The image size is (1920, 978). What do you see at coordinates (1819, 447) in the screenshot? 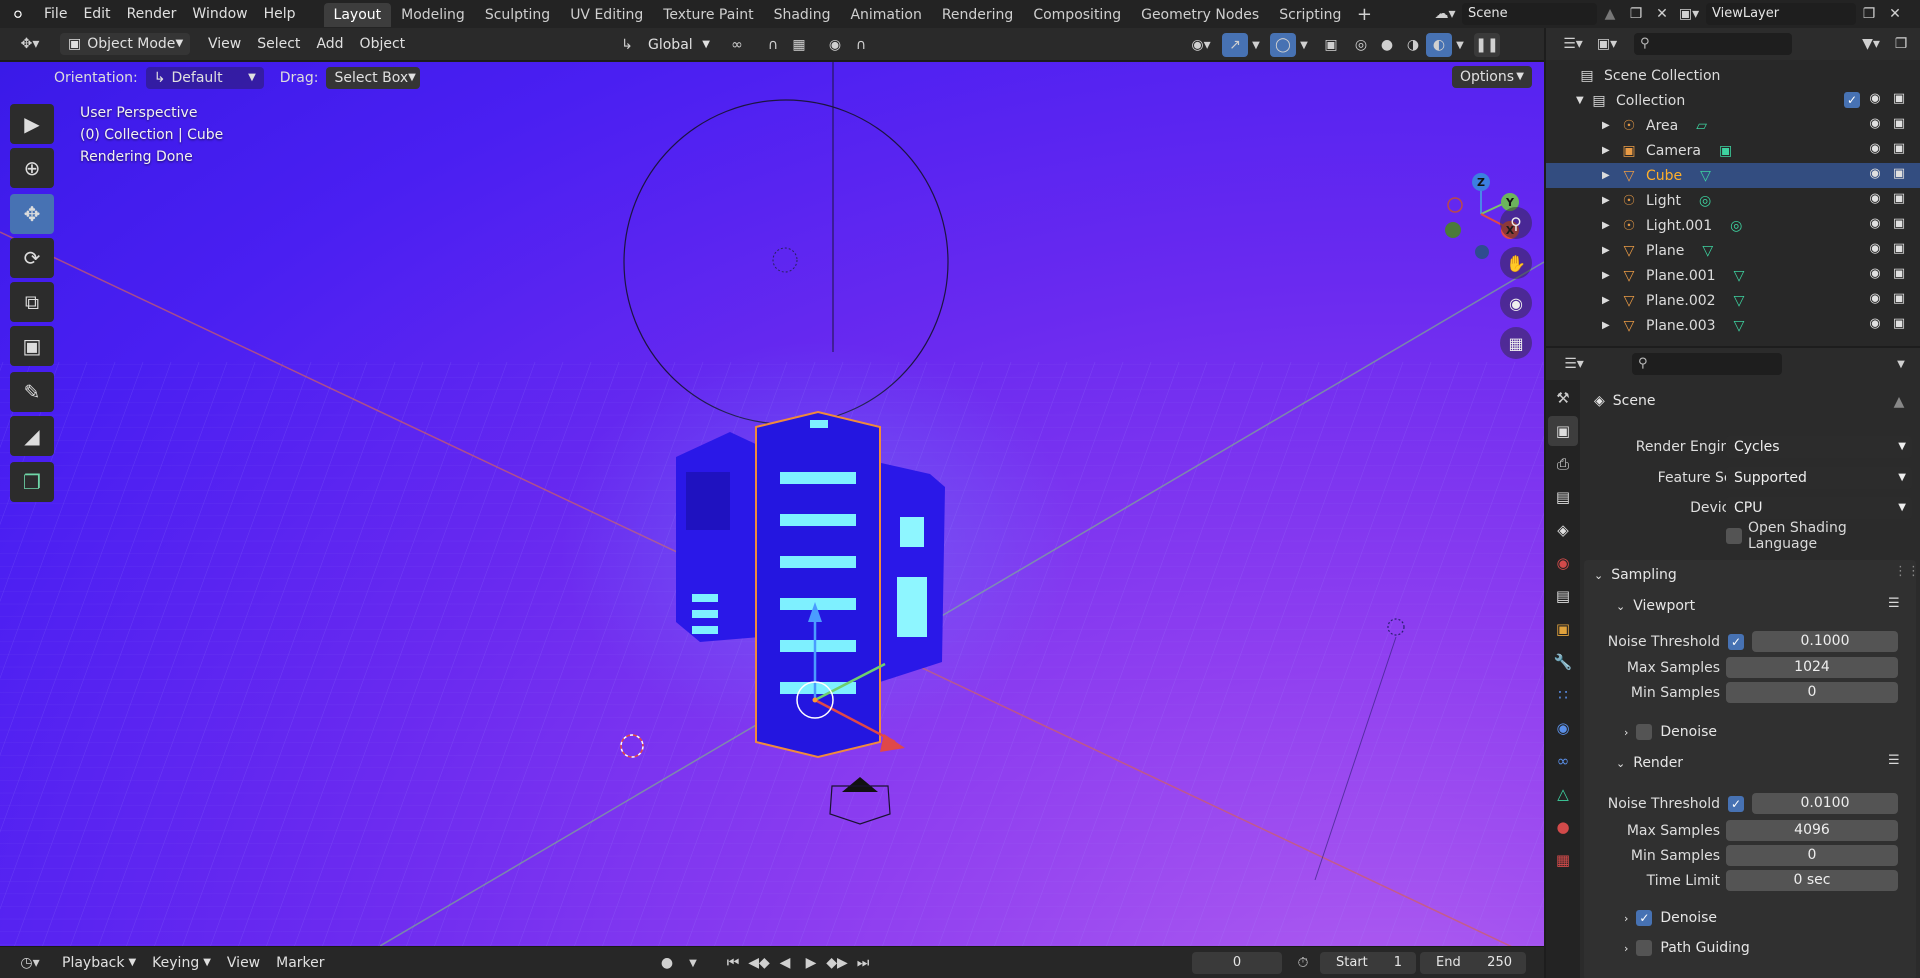
I see `render-engine-dropdown: Cycles ▼` at bounding box center [1819, 447].